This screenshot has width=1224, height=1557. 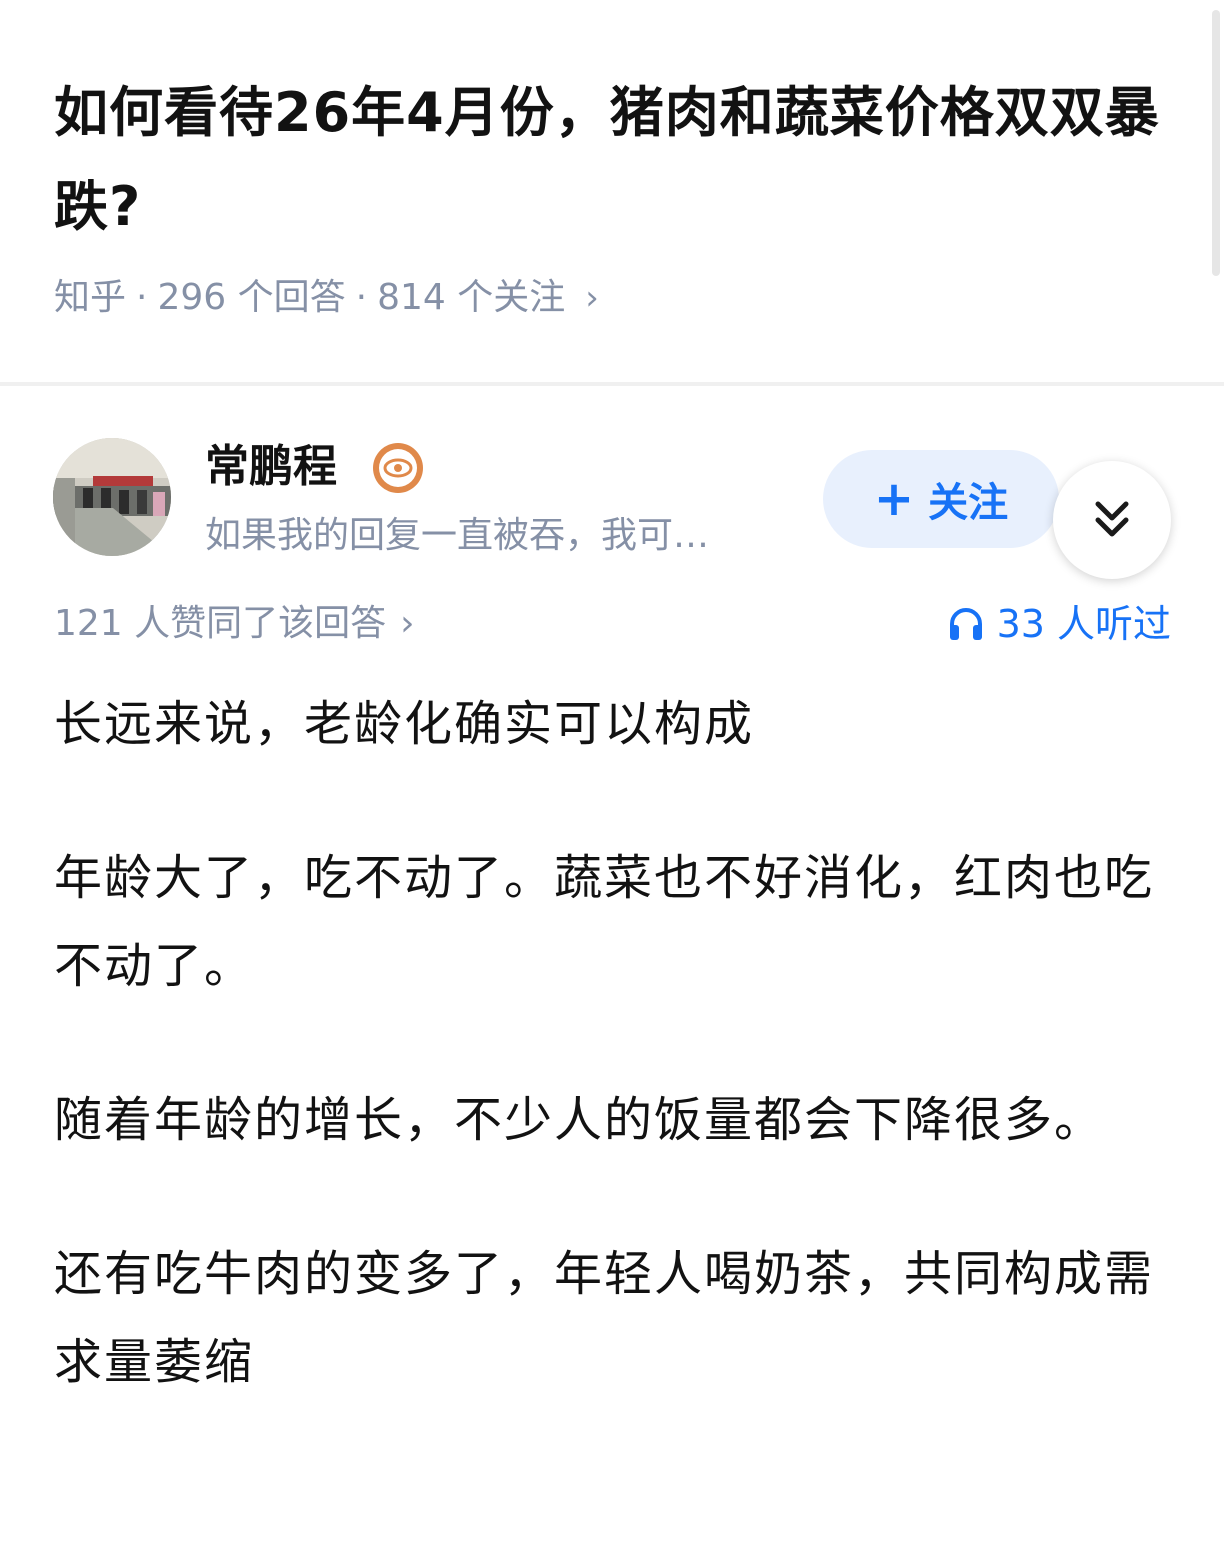 What do you see at coordinates (604, 922) in the screenshot?
I see `answer-paragraph: 年龄大了，吃不动了。蔬菜也不好消化，红肉也吃不动了。` at bounding box center [604, 922].